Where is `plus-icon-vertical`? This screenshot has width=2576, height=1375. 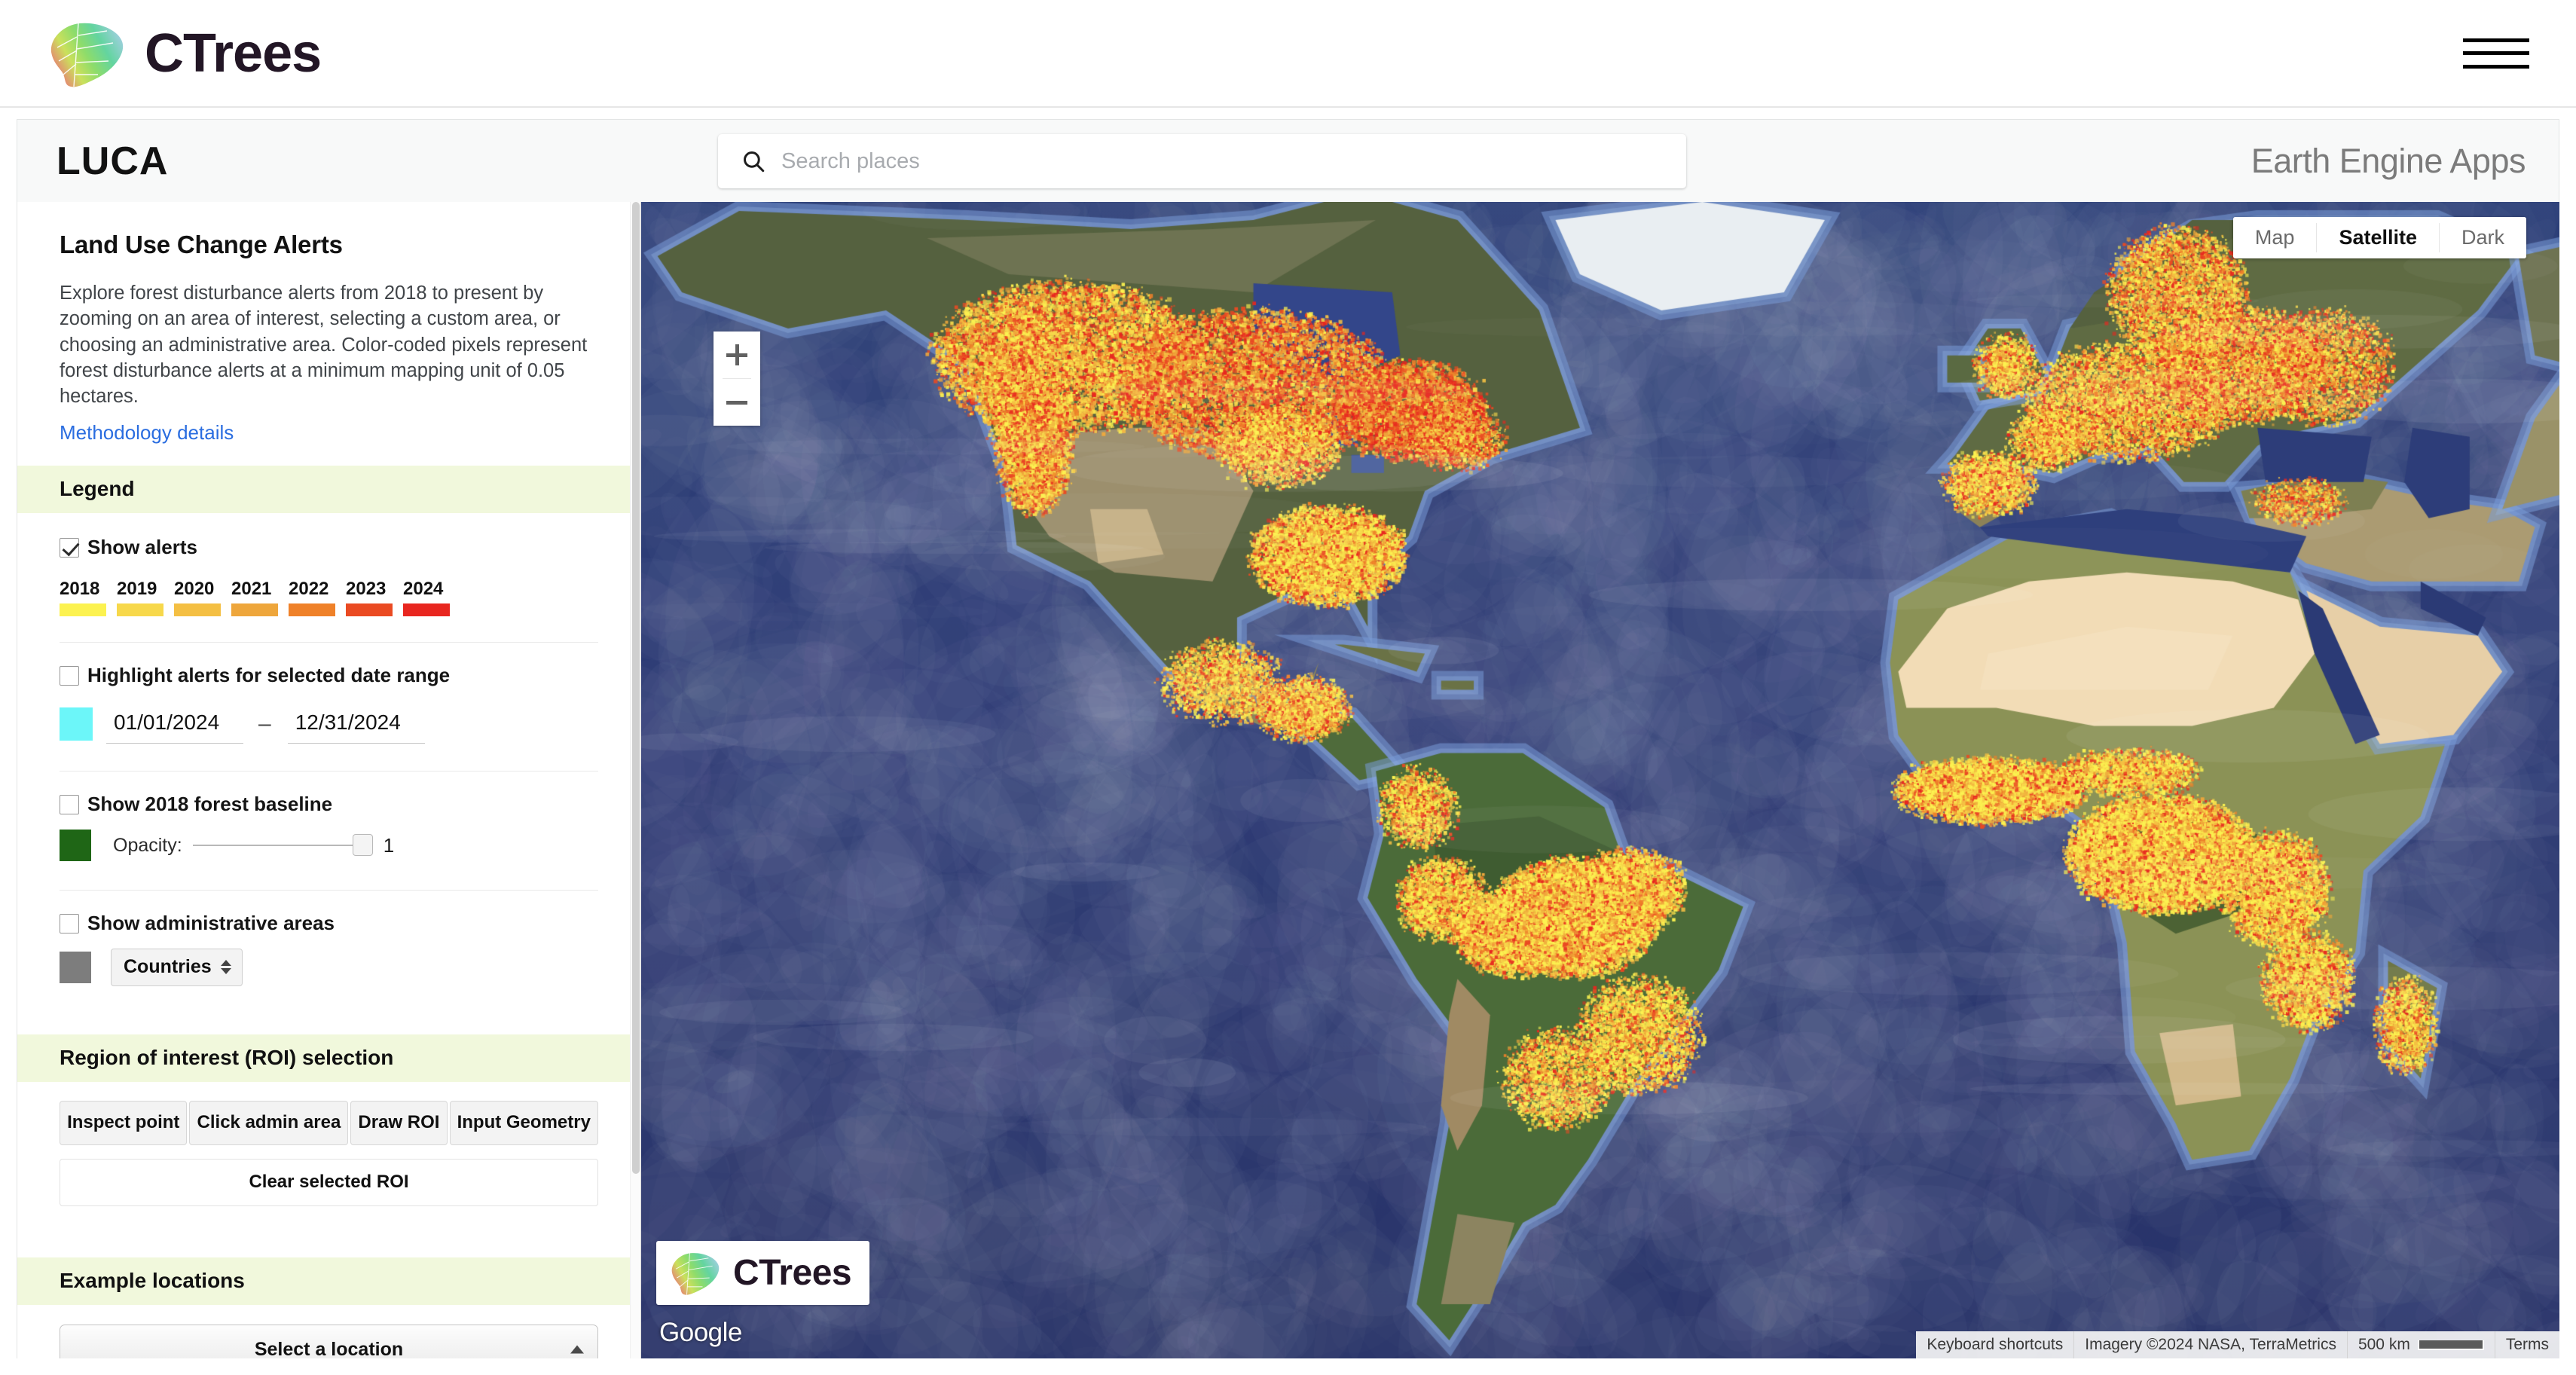
plus-icon-vertical is located at coordinates (737, 355).